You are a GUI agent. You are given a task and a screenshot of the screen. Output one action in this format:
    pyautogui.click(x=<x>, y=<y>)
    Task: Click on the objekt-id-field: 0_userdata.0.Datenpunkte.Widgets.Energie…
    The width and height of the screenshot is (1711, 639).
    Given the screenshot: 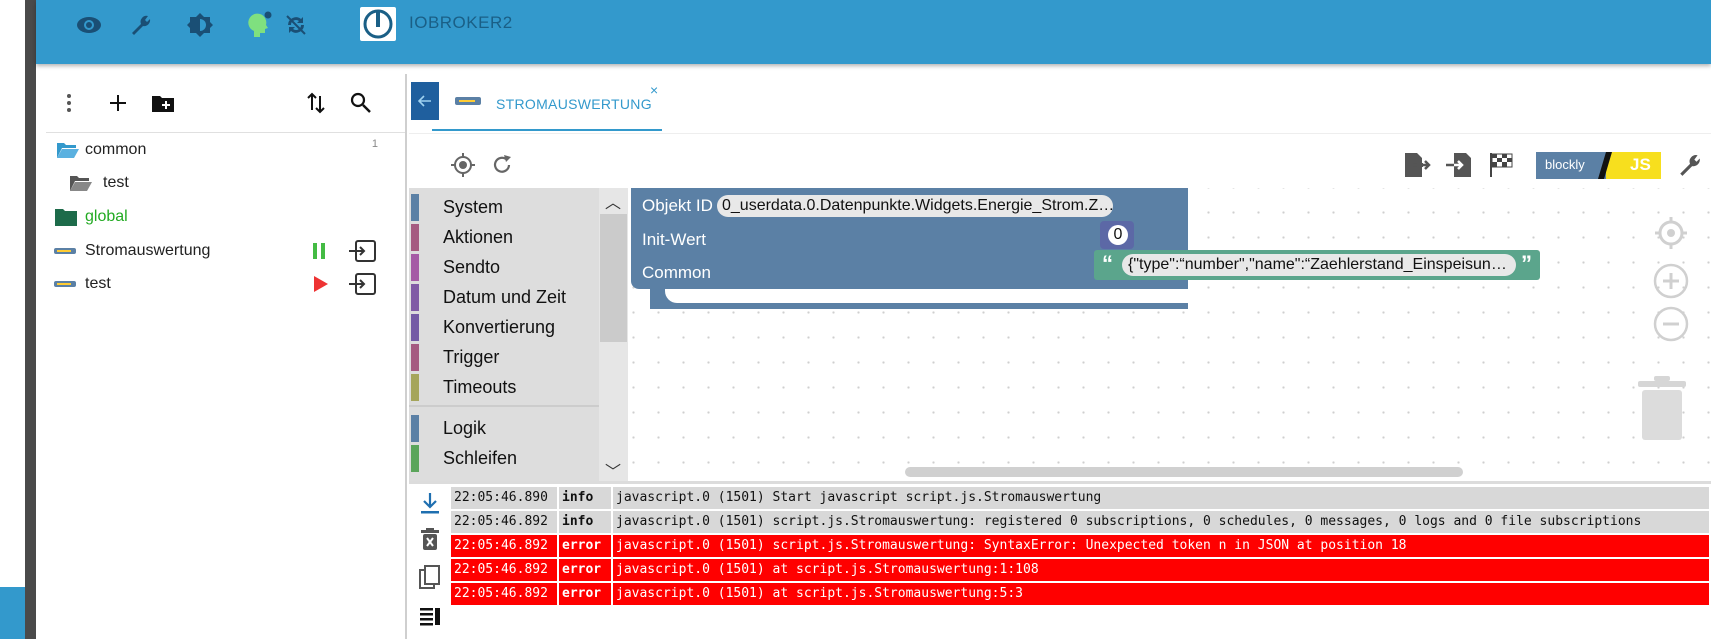 What is the action you would take?
    pyautogui.click(x=915, y=206)
    